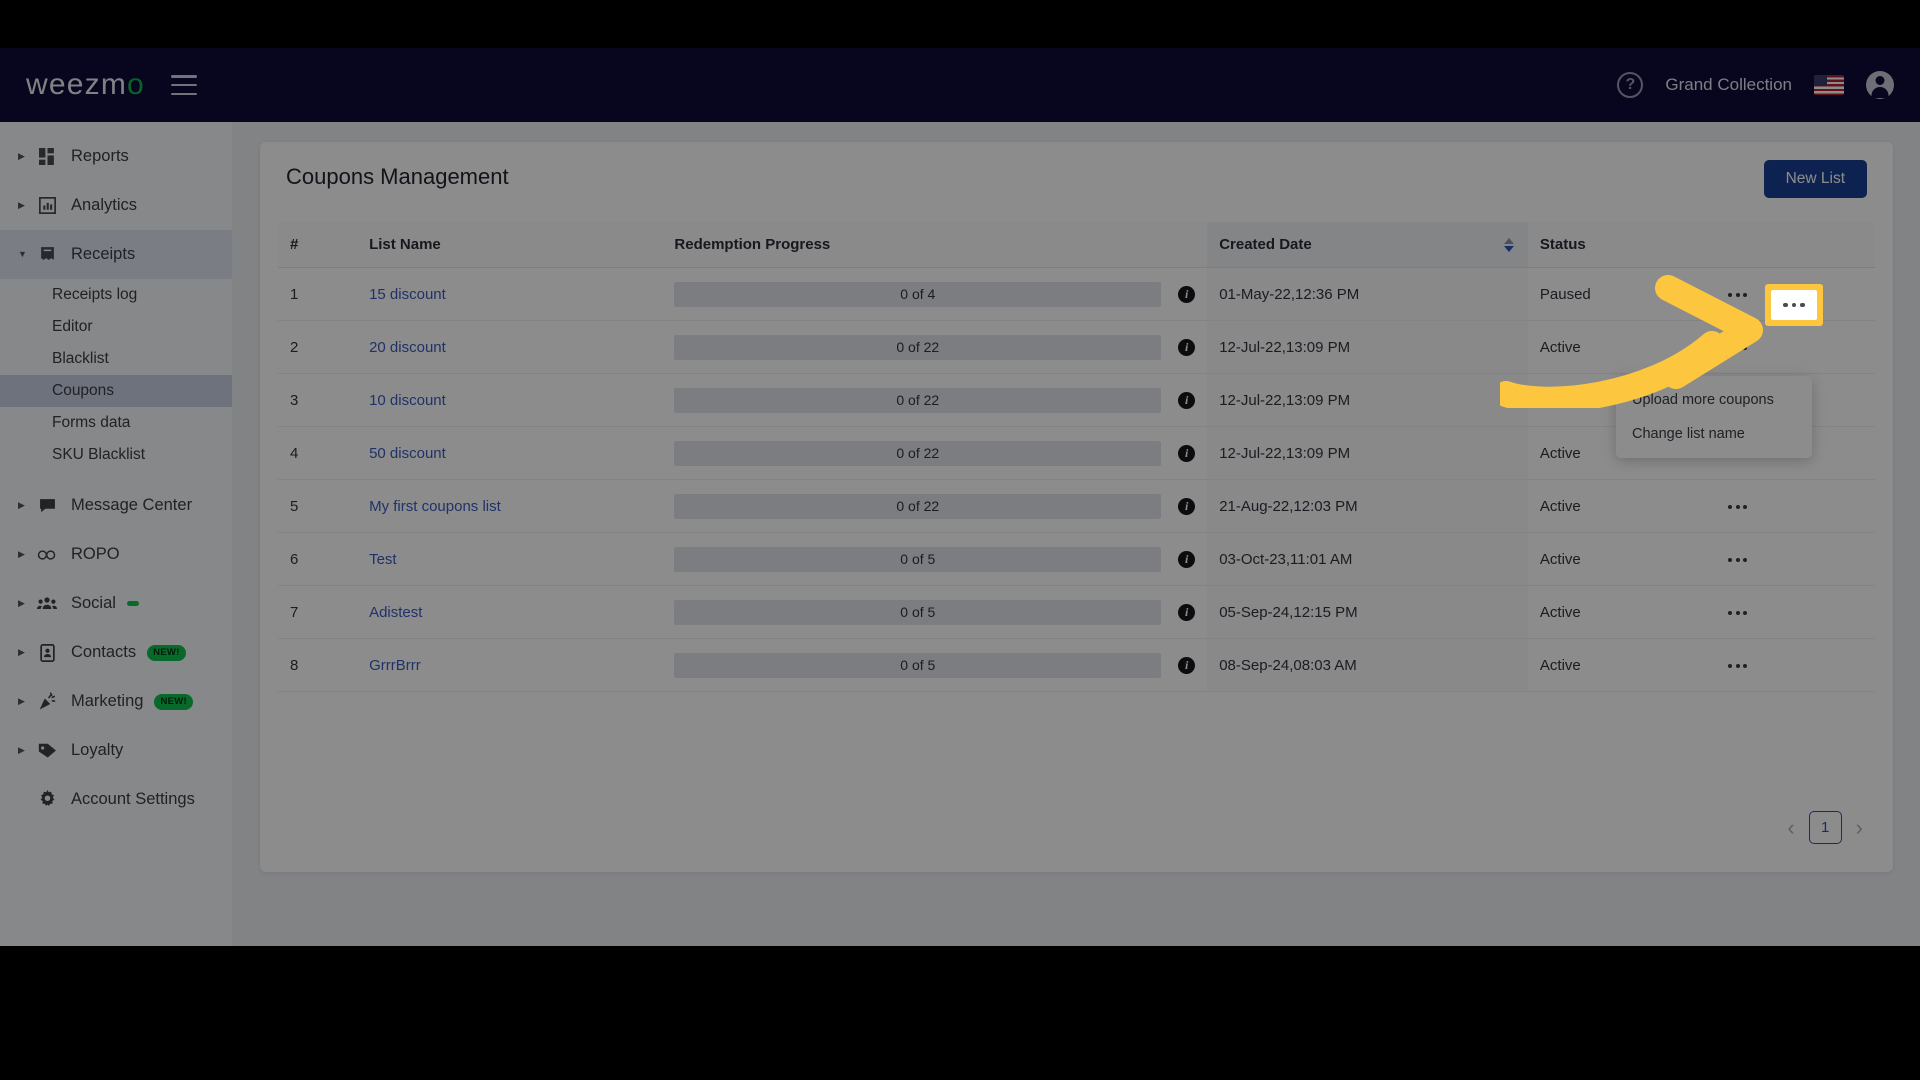 This screenshot has width=1920, height=1080. What do you see at coordinates (407, 347) in the screenshot?
I see `list-name-link: 20 discount` at bounding box center [407, 347].